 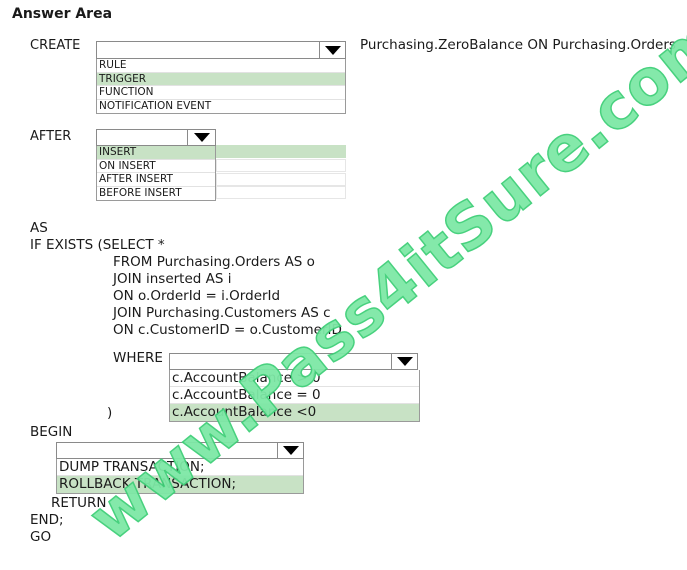 I want to click on where-keyword: WHERE, so click(x=138, y=358).